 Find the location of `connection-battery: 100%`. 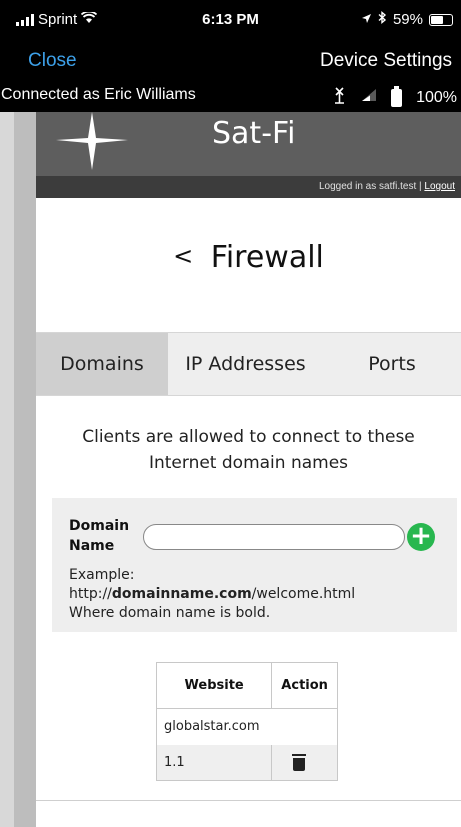

connection-battery: 100% is located at coordinates (436, 97).